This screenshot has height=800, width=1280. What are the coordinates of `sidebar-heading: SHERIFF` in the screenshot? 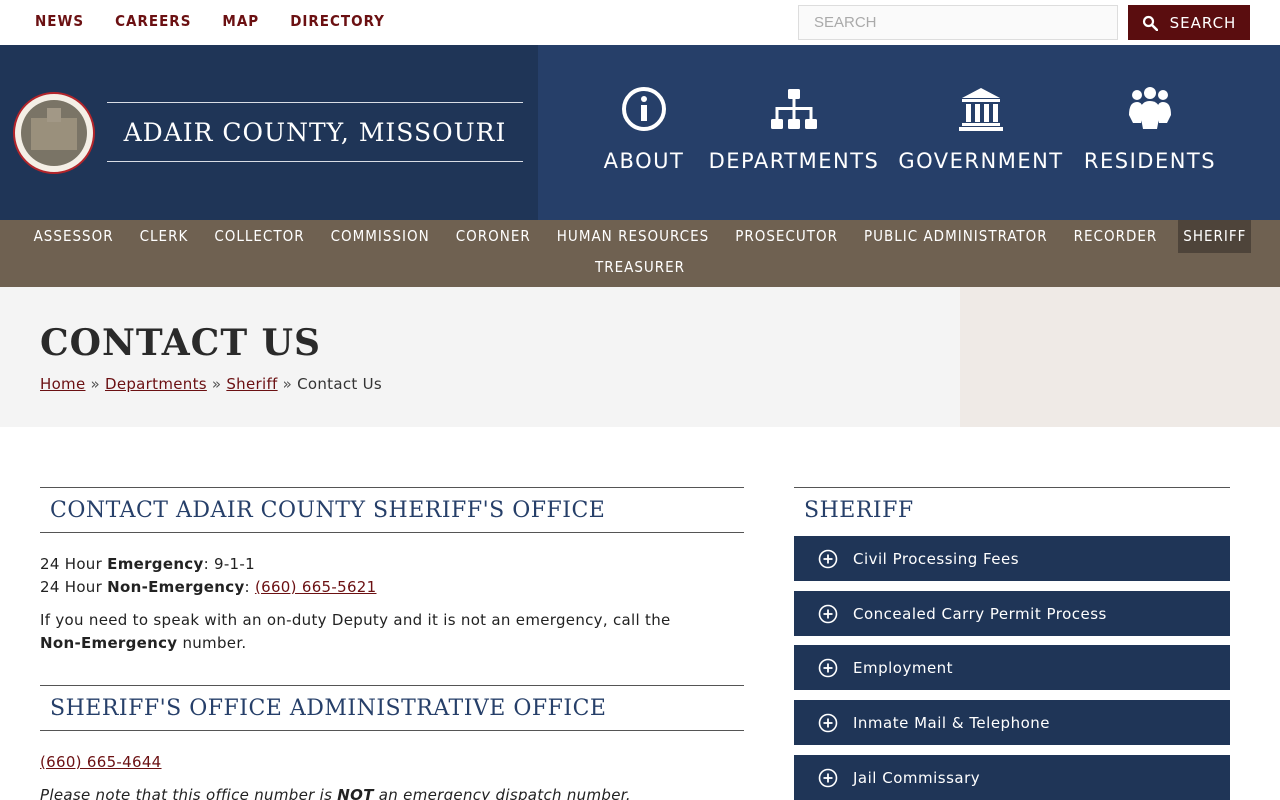 It's located at (1012, 510).